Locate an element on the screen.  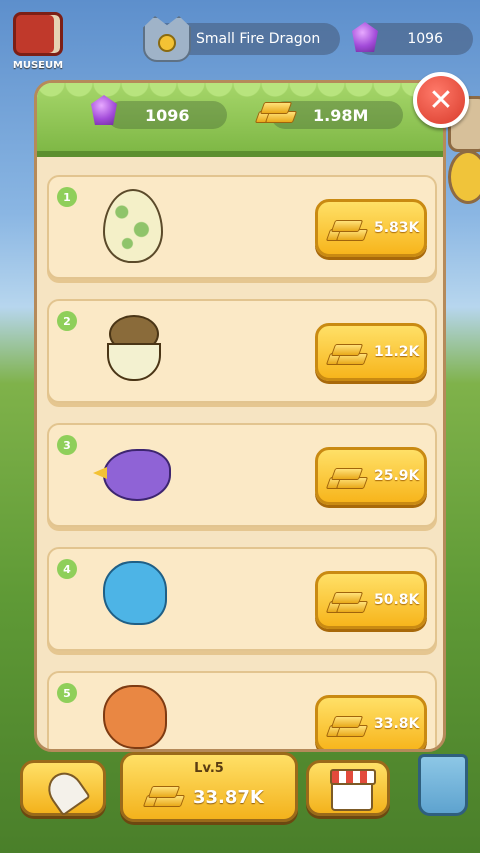
dragon-name: Small Fire Dragon is located at coordinates (258, 39).